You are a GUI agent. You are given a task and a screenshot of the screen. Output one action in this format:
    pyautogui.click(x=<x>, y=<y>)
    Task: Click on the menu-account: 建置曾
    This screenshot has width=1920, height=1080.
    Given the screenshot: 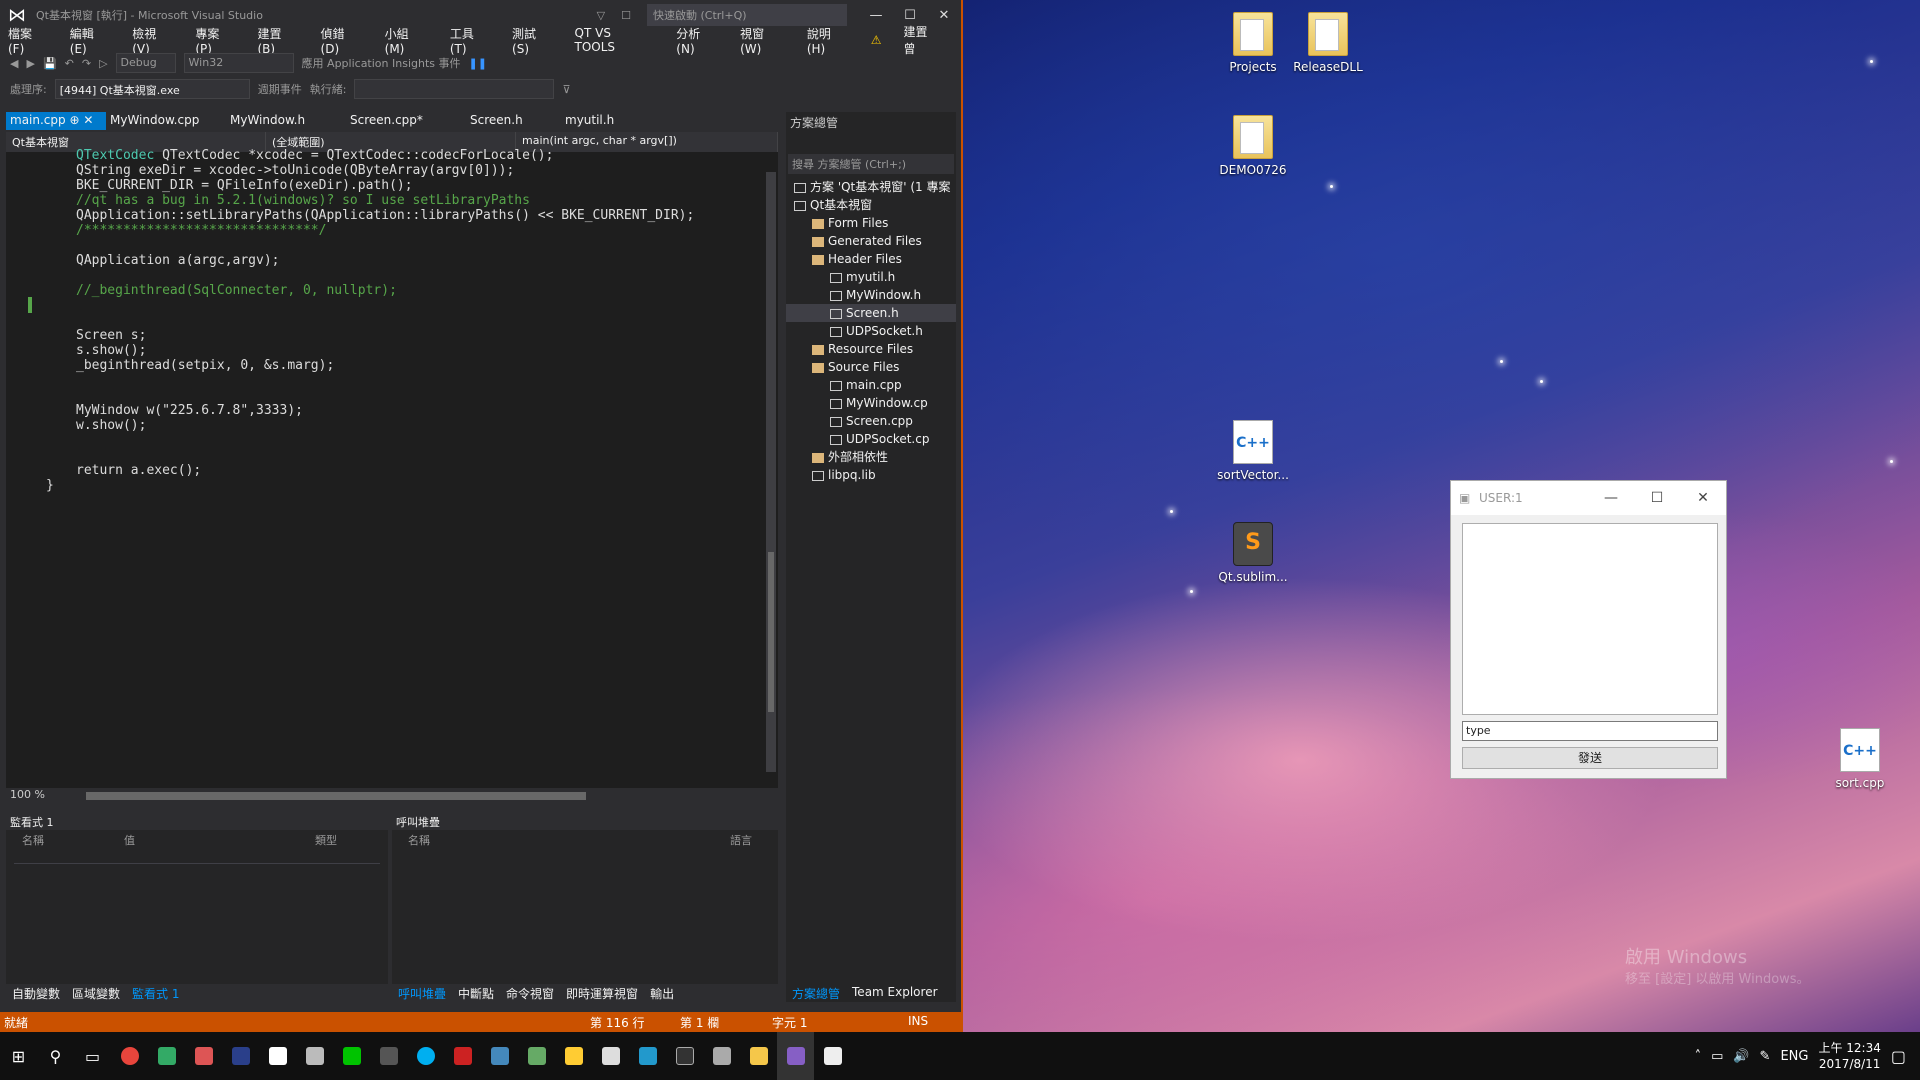 What is the action you would take?
    pyautogui.click(x=921, y=40)
    